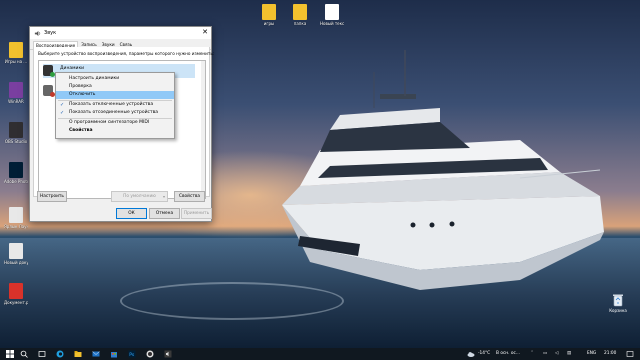  What do you see at coordinates (96, 354) in the screenshot?
I see `mail-icon` at bounding box center [96, 354].